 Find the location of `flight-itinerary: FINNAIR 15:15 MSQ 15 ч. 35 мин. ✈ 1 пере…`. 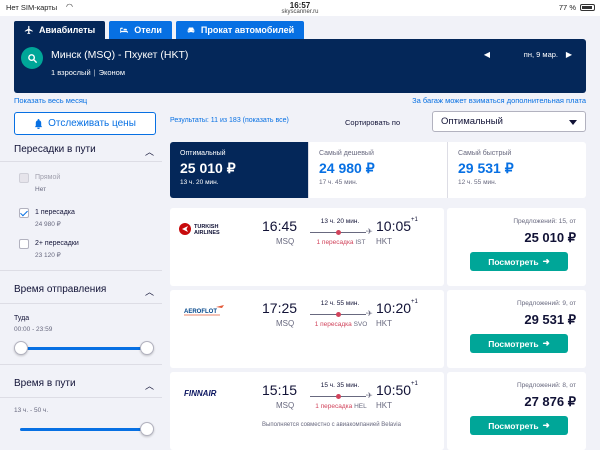

flight-itinerary: FINNAIR 15:15 MSQ 15 ч. 35 мин. ✈ 1 пере… is located at coordinates (307, 411).